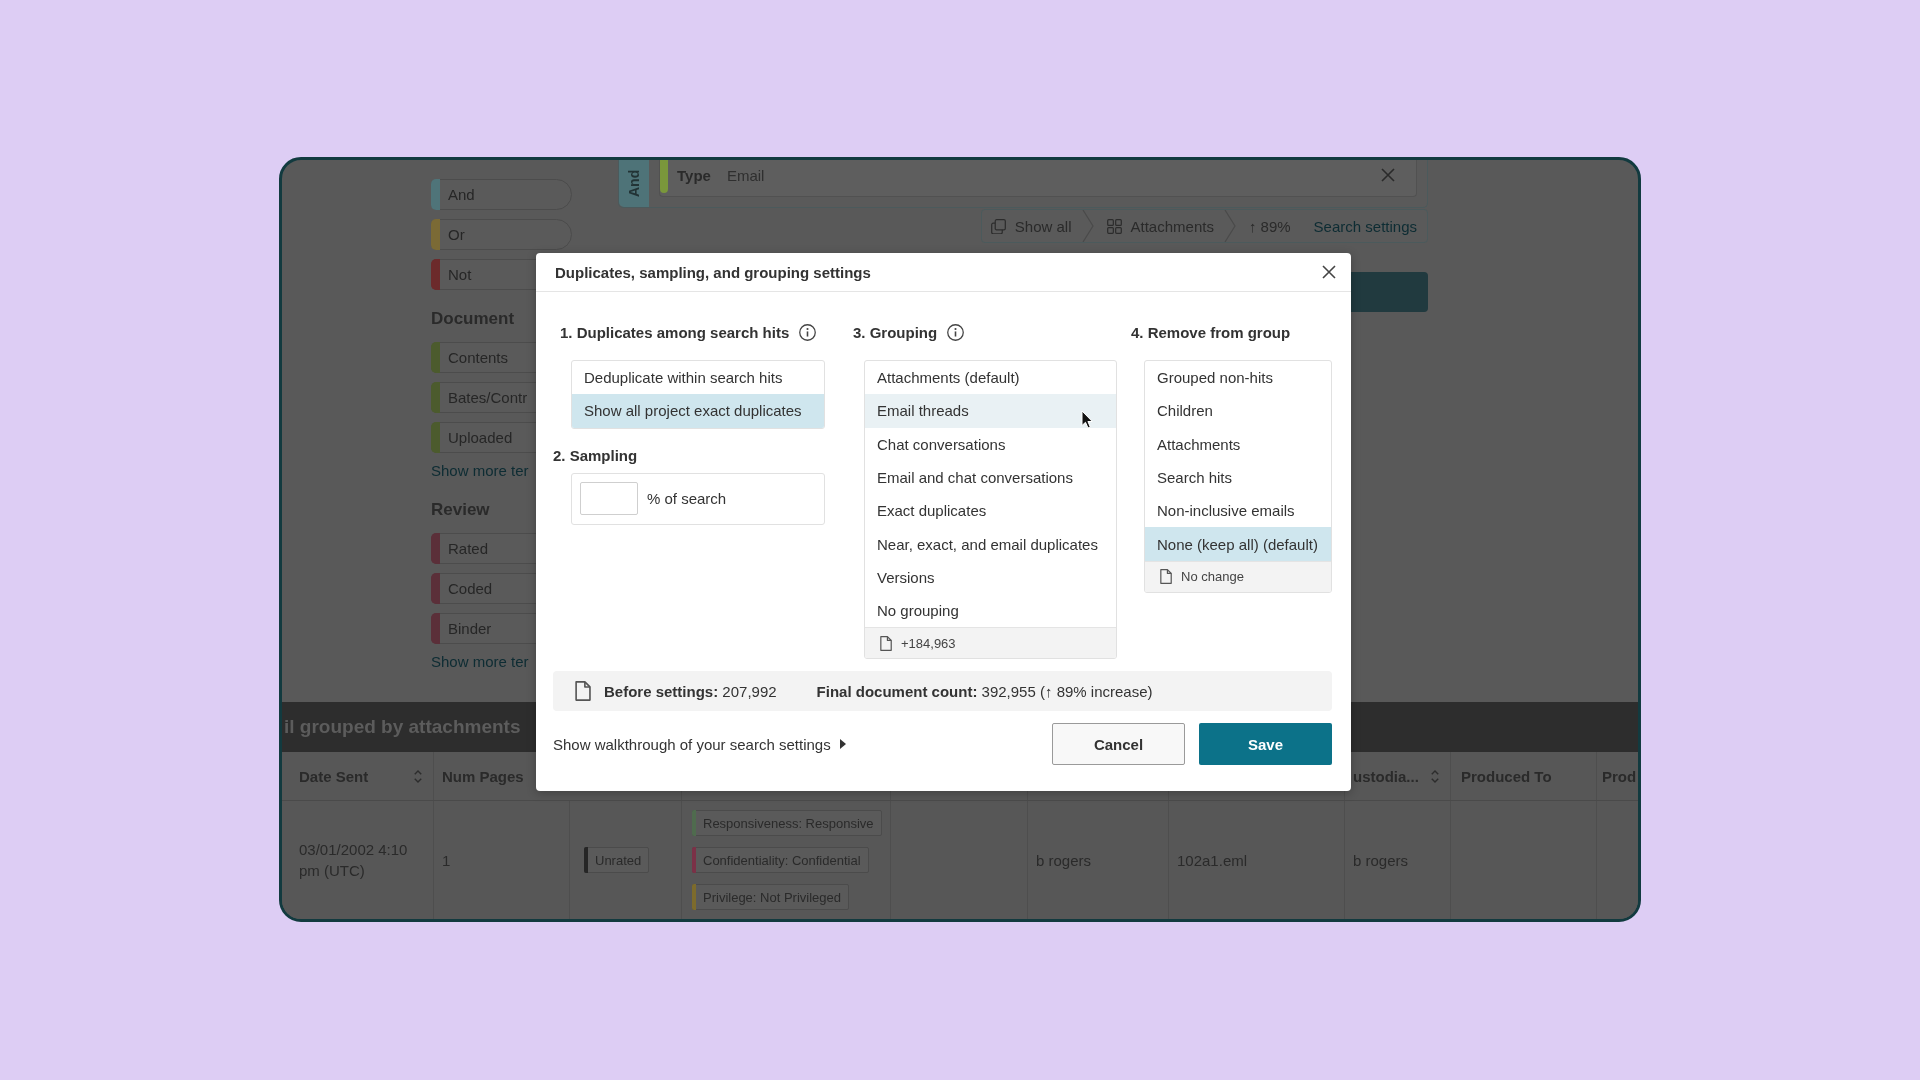 This screenshot has height=1080, width=1920. Describe the element at coordinates (675, 332) in the screenshot. I see `section-heading: 1. Duplicates among search hits` at that location.